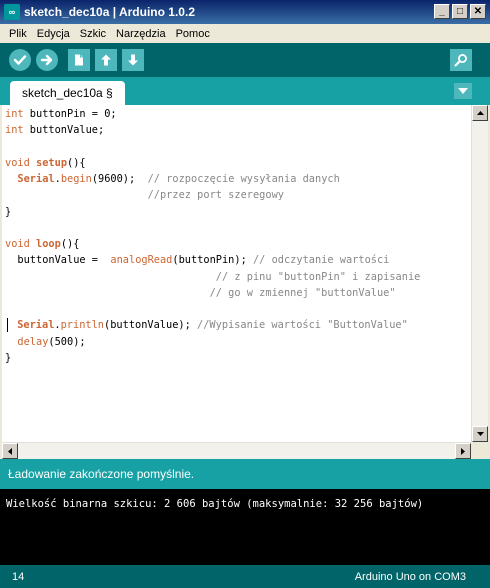 The image size is (490, 588). Describe the element at coordinates (93, 34) in the screenshot. I see `menu-sketch: Szkic` at that location.